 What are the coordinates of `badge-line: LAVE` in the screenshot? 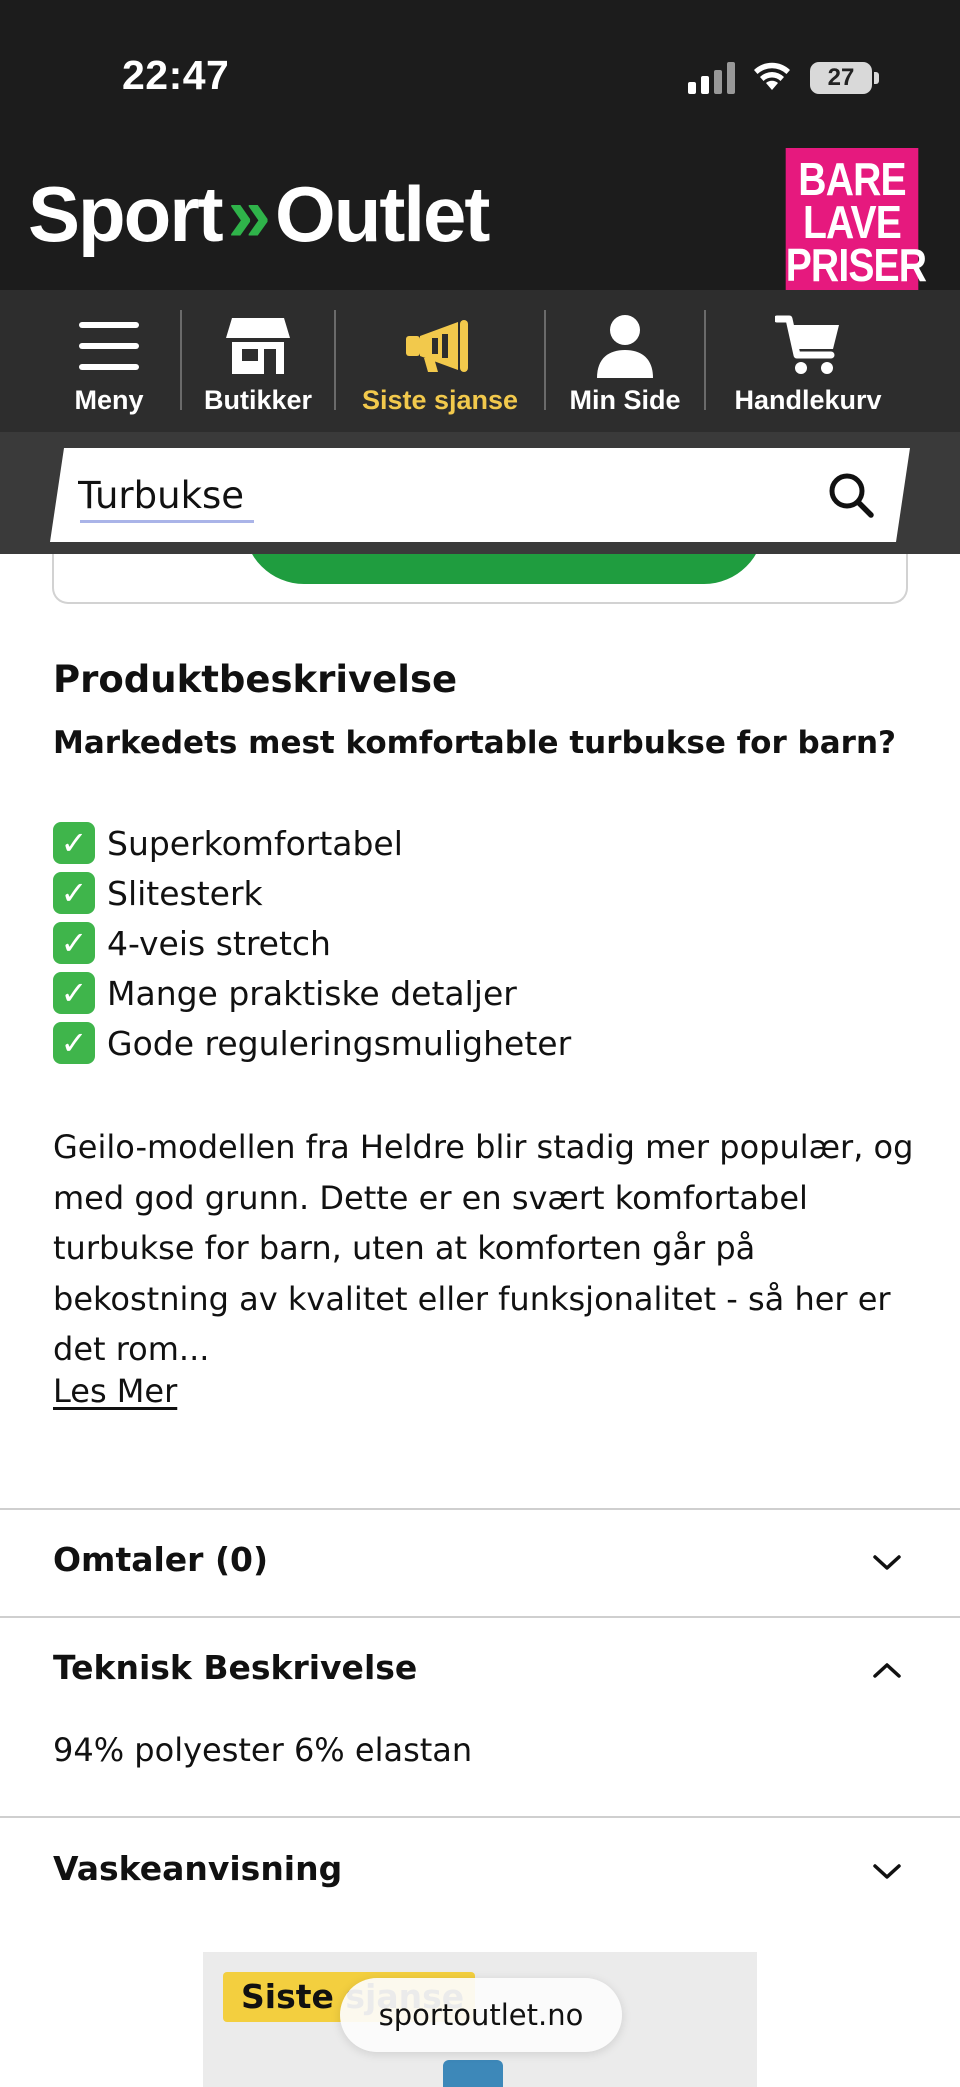 It's located at (852, 222).